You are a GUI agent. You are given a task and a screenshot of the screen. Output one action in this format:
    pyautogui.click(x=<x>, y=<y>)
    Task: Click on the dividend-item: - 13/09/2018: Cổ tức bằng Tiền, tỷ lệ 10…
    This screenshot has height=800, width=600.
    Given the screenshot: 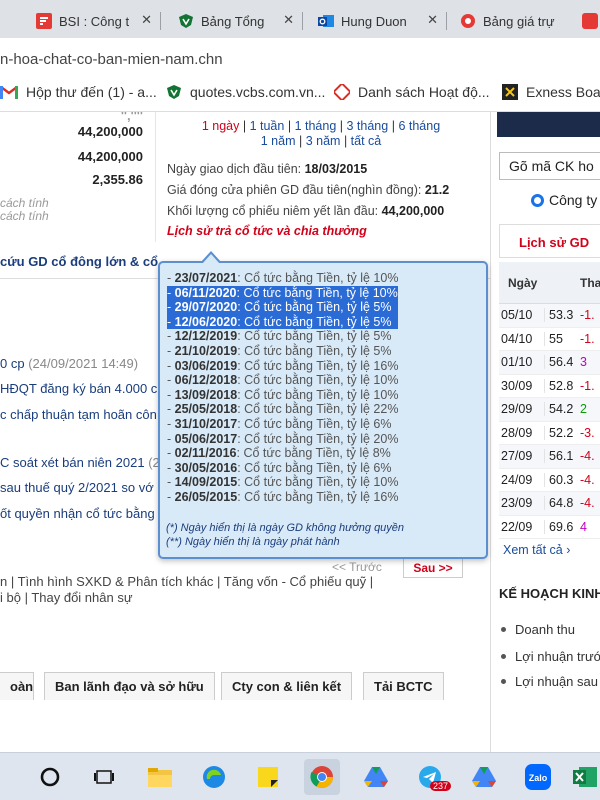 What is the action you would take?
    pyautogui.click(x=282, y=395)
    